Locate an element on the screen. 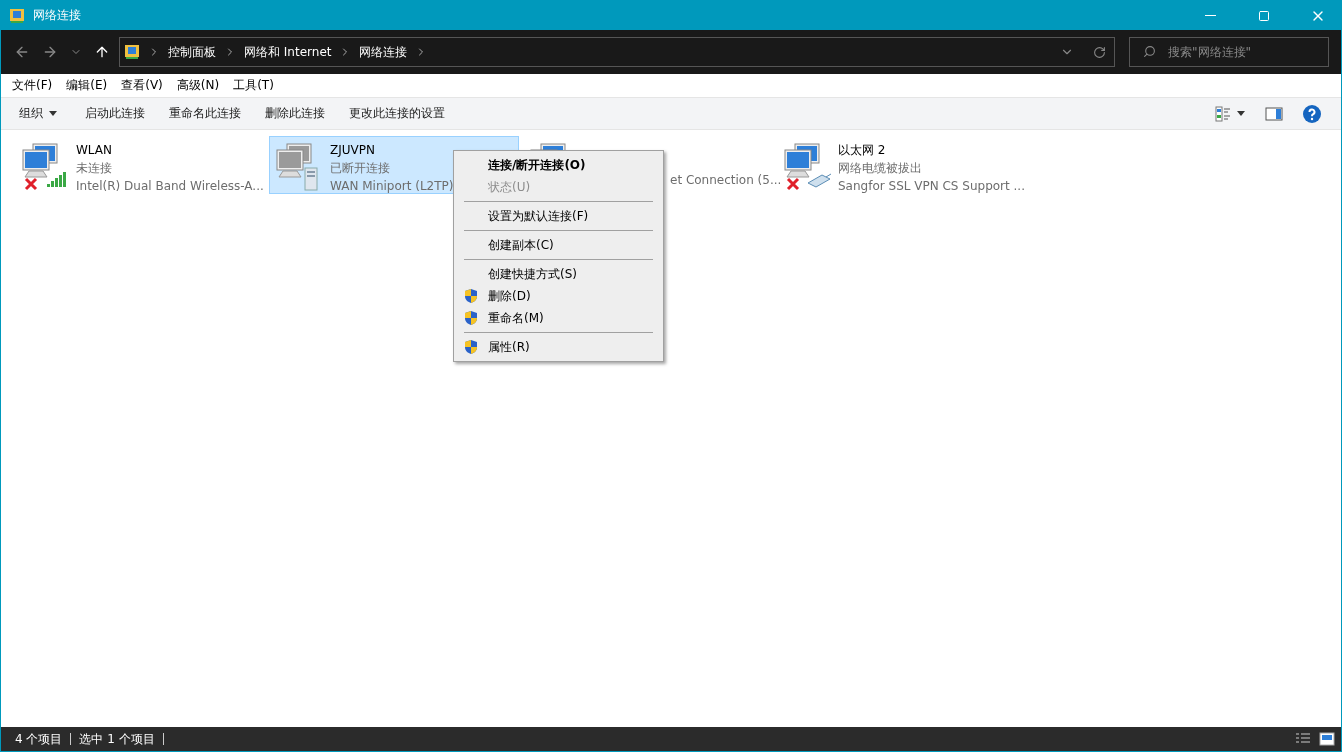 This screenshot has height=752, width=1342. refresh-icon is located at coordinates (1099, 52).